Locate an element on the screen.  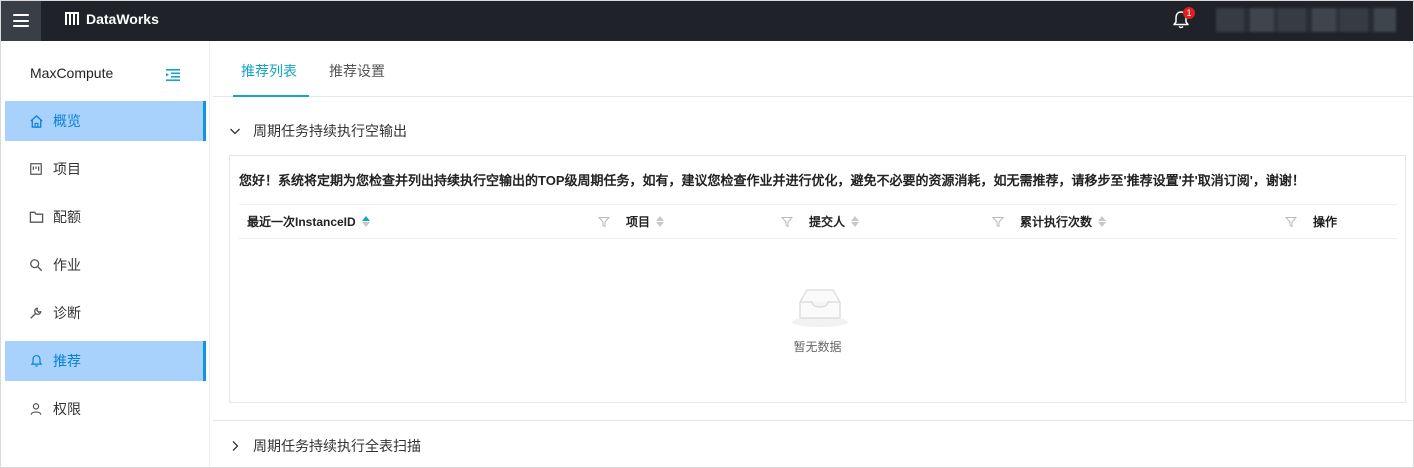
collapse-sidebar-icon is located at coordinates (173, 75).